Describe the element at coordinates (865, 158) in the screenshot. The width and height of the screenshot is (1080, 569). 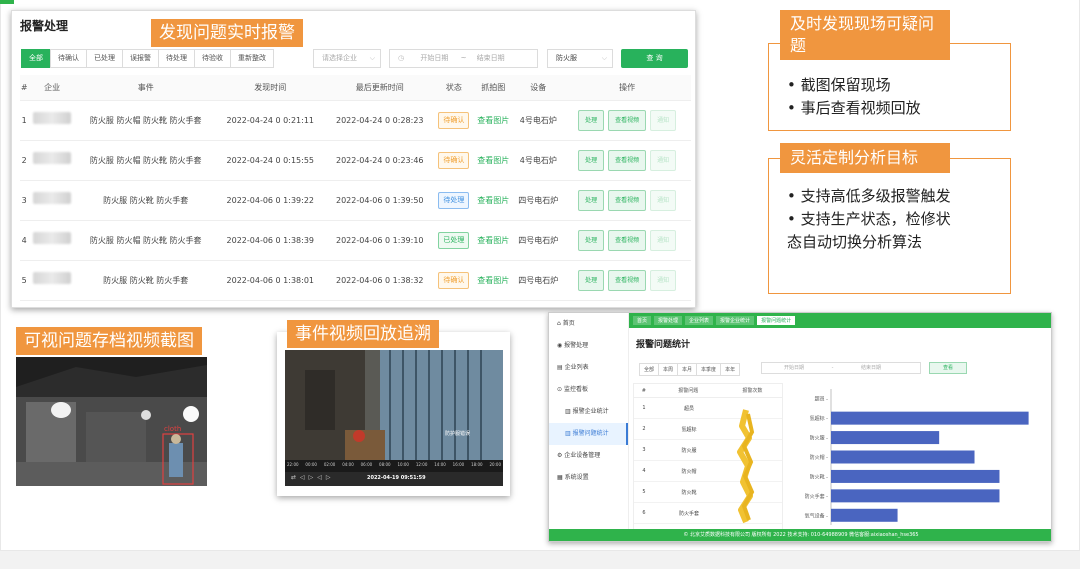
I see `box2-title: 灵活定制分析目标` at that location.